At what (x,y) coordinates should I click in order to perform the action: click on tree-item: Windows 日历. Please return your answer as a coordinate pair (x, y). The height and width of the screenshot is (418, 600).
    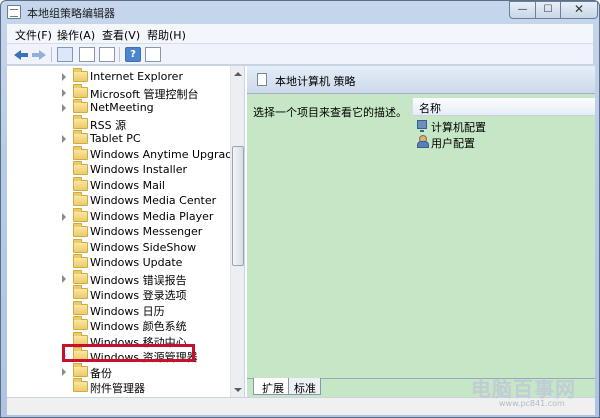
    Looking at the image, I should click on (119, 309).